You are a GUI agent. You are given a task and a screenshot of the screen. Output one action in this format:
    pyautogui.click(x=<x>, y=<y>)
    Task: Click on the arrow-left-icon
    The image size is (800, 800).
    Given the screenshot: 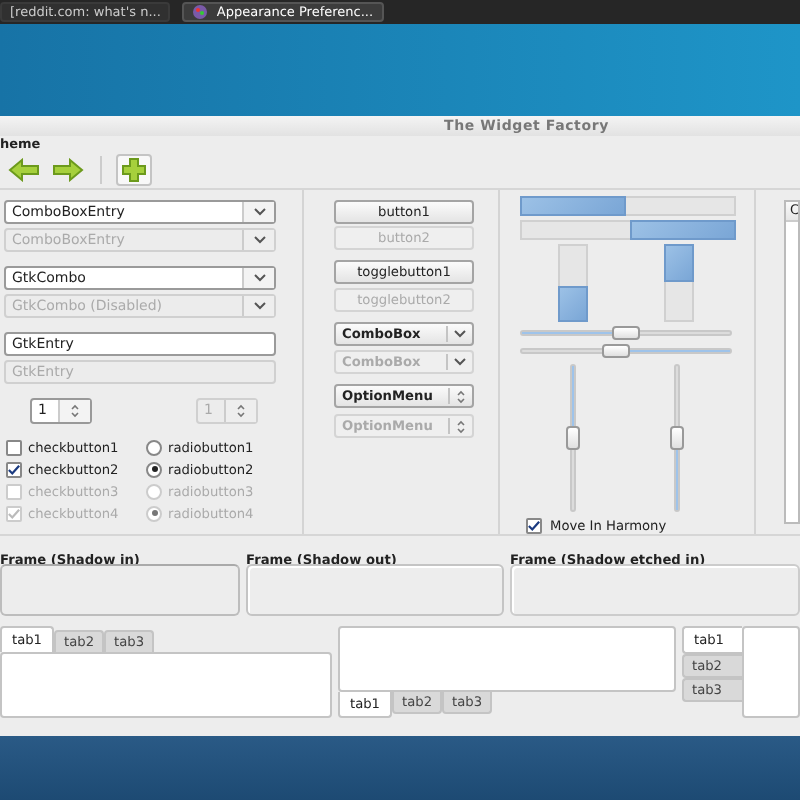 What is the action you would take?
    pyautogui.click(x=24, y=170)
    